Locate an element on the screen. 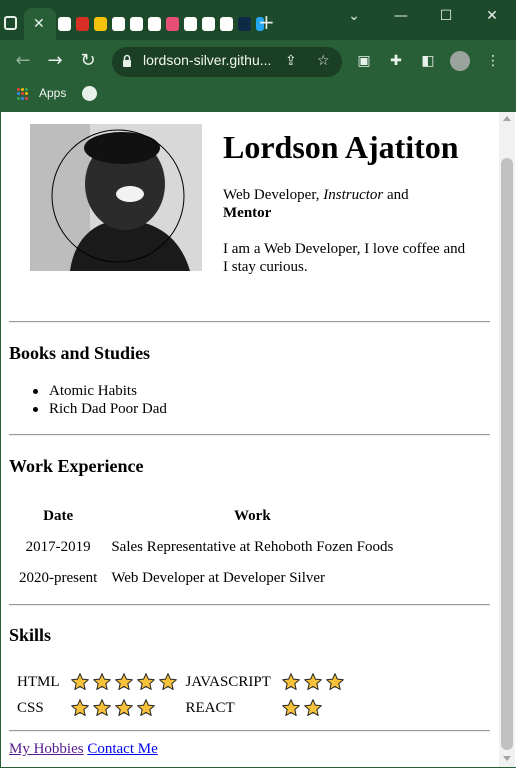  list-item: Rich Dad Poor Dad is located at coordinates (99, 409).